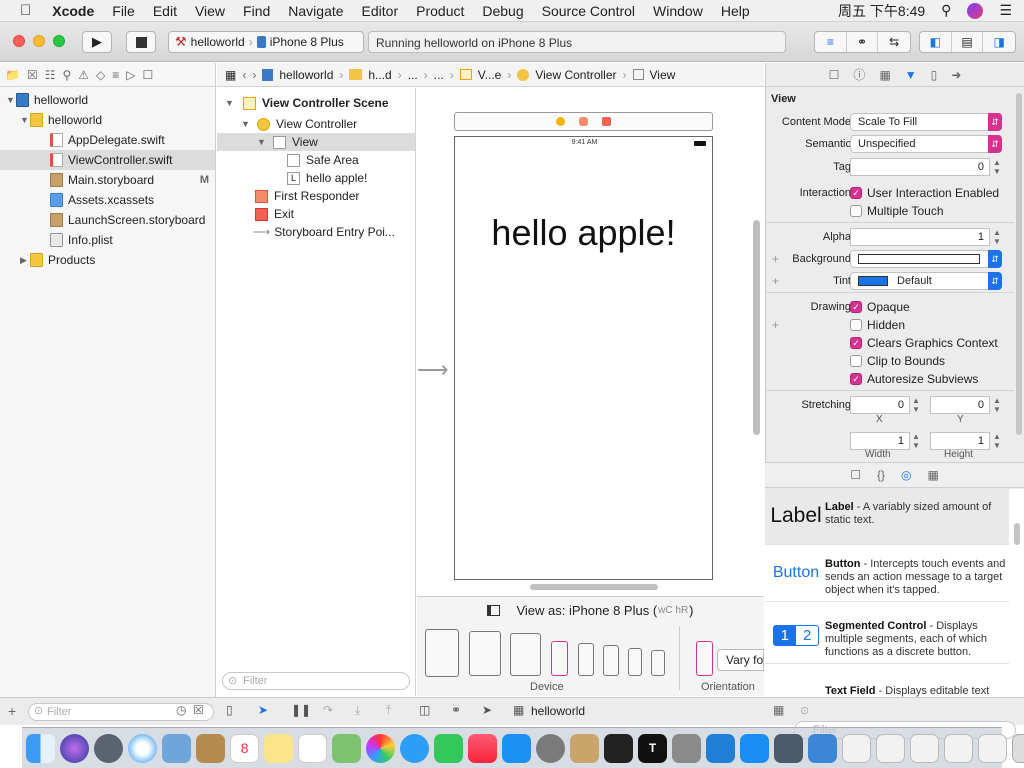  What do you see at coordinates (999, 42) in the screenshot?
I see `utilities-toggle-icon: ◨` at bounding box center [999, 42].